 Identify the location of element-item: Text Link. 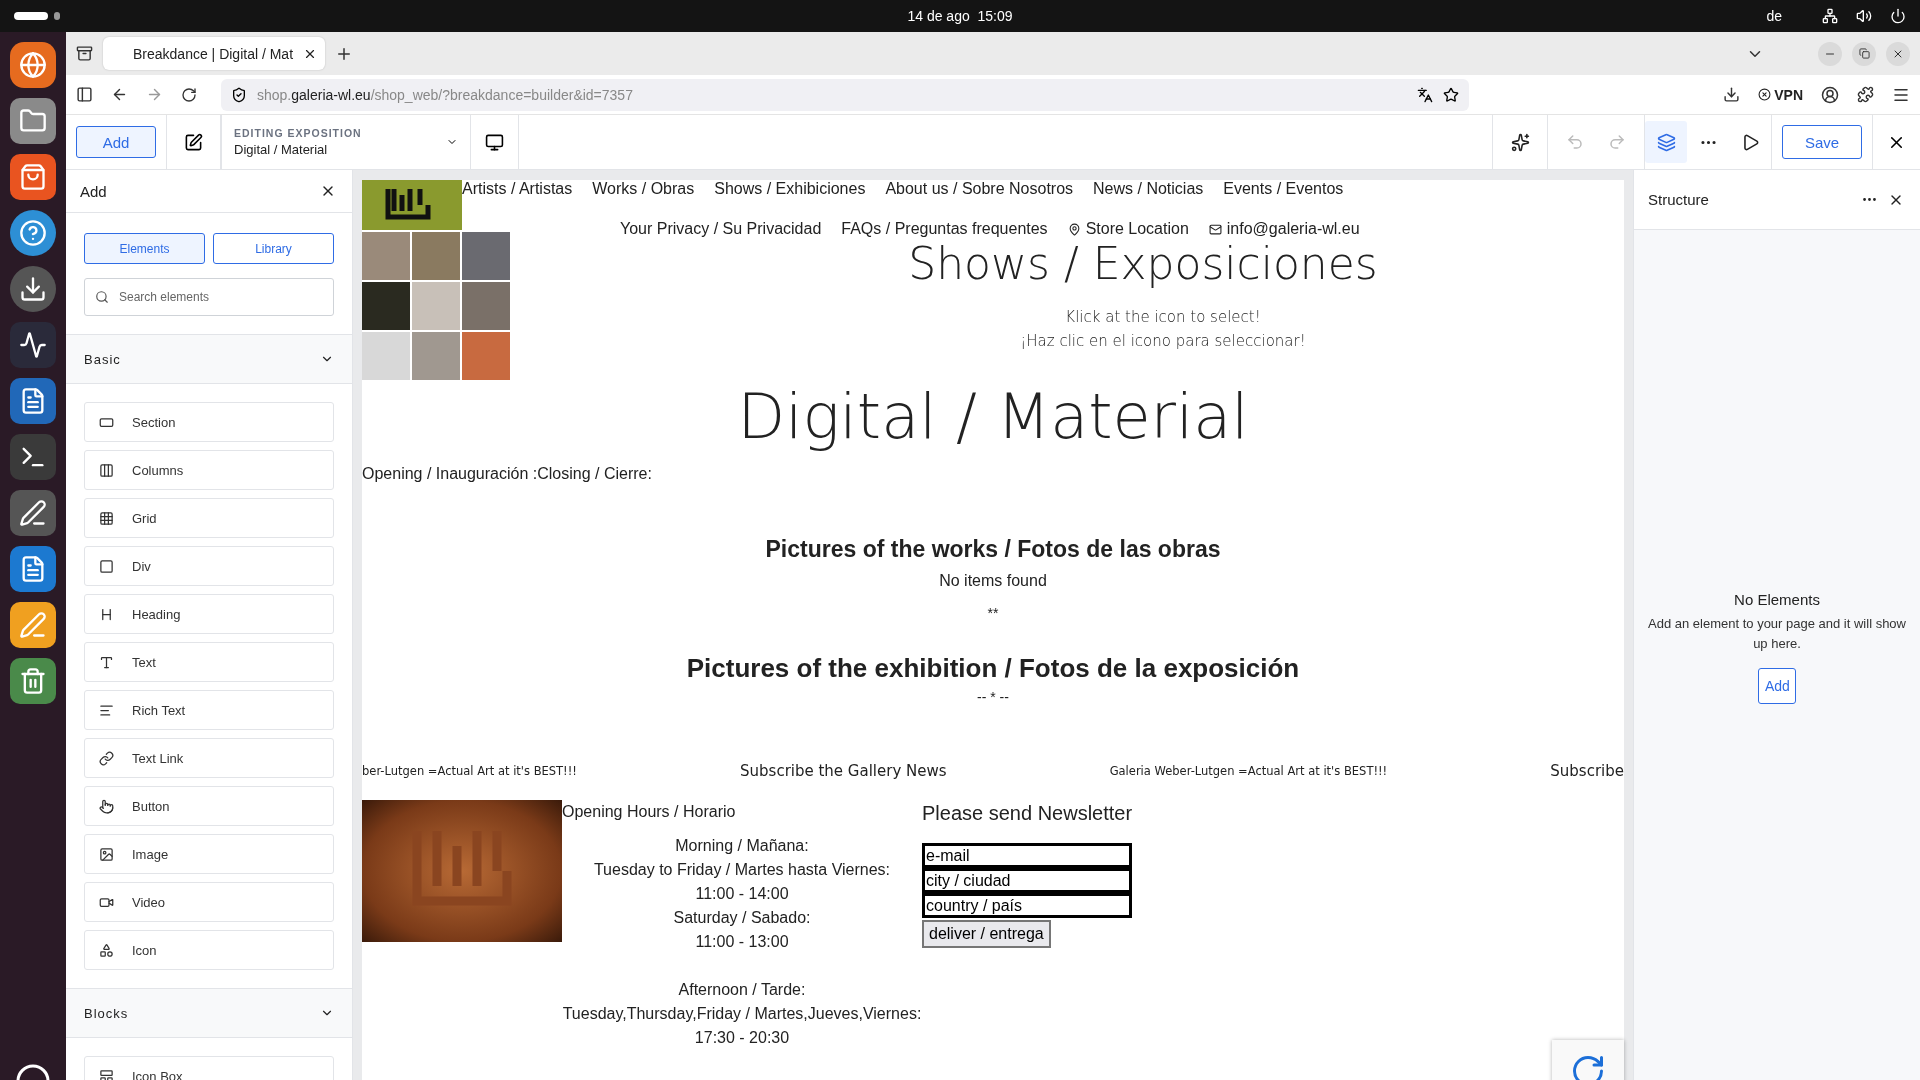
(209, 758).